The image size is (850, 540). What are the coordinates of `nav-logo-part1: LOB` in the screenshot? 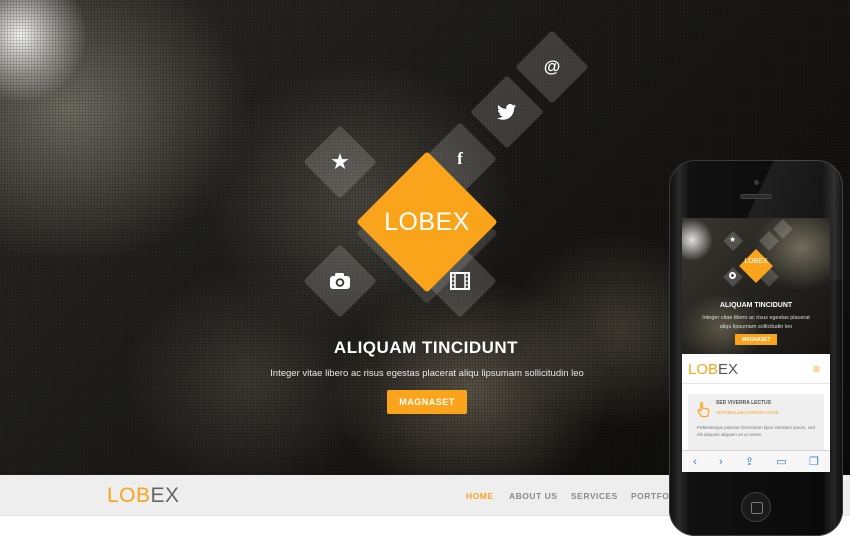 It's located at (129, 495).